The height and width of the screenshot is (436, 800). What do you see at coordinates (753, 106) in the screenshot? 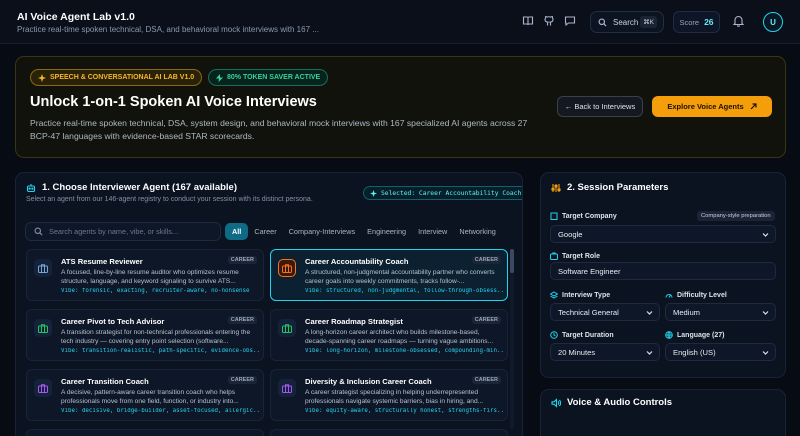
I see `external-arrow-icon` at bounding box center [753, 106].